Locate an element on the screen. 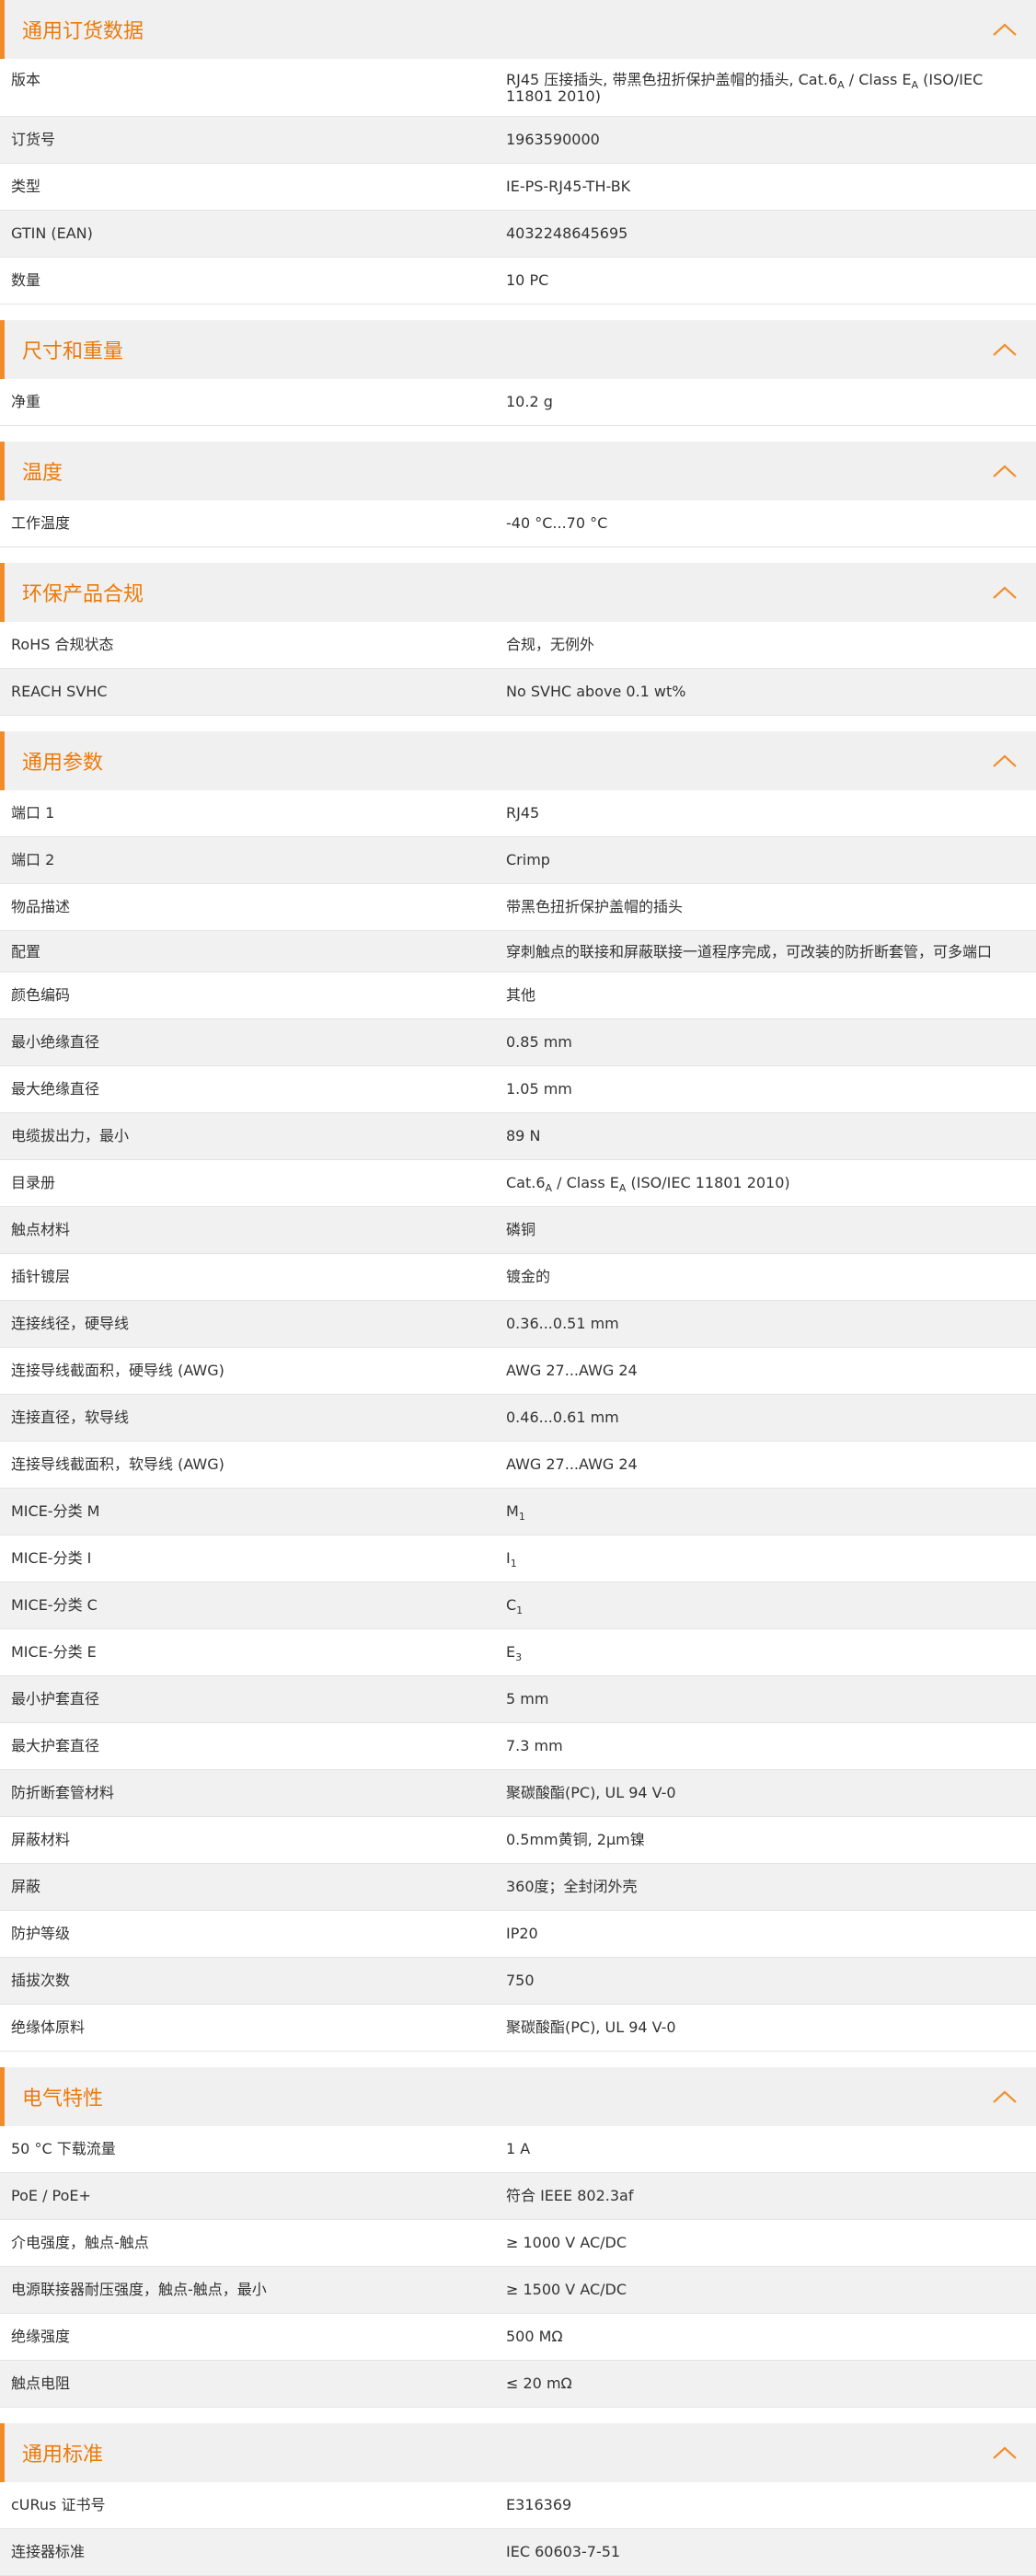 The image size is (1036, 2576). row-value: 360度；全封闭外壳 is located at coordinates (572, 1886).